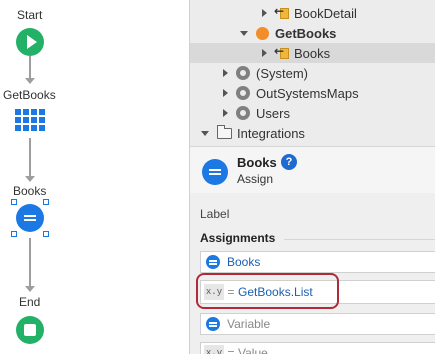 The height and width of the screenshot is (354, 435). What do you see at coordinates (30, 15) in the screenshot?
I see `start-label: Start` at bounding box center [30, 15].